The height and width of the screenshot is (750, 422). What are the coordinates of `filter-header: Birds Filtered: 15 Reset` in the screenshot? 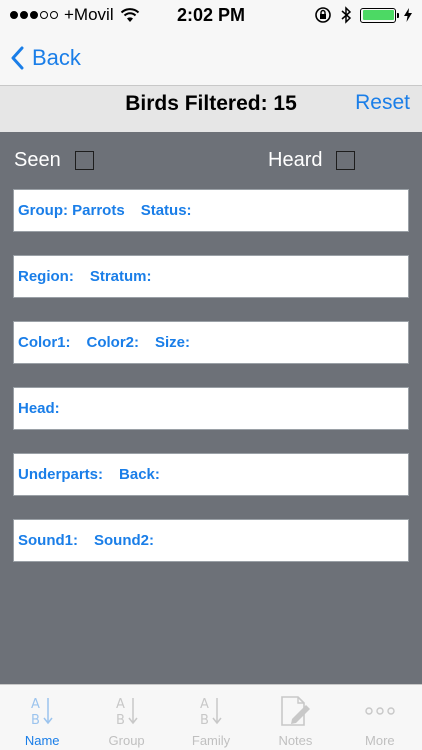 It's located at (211, 109).